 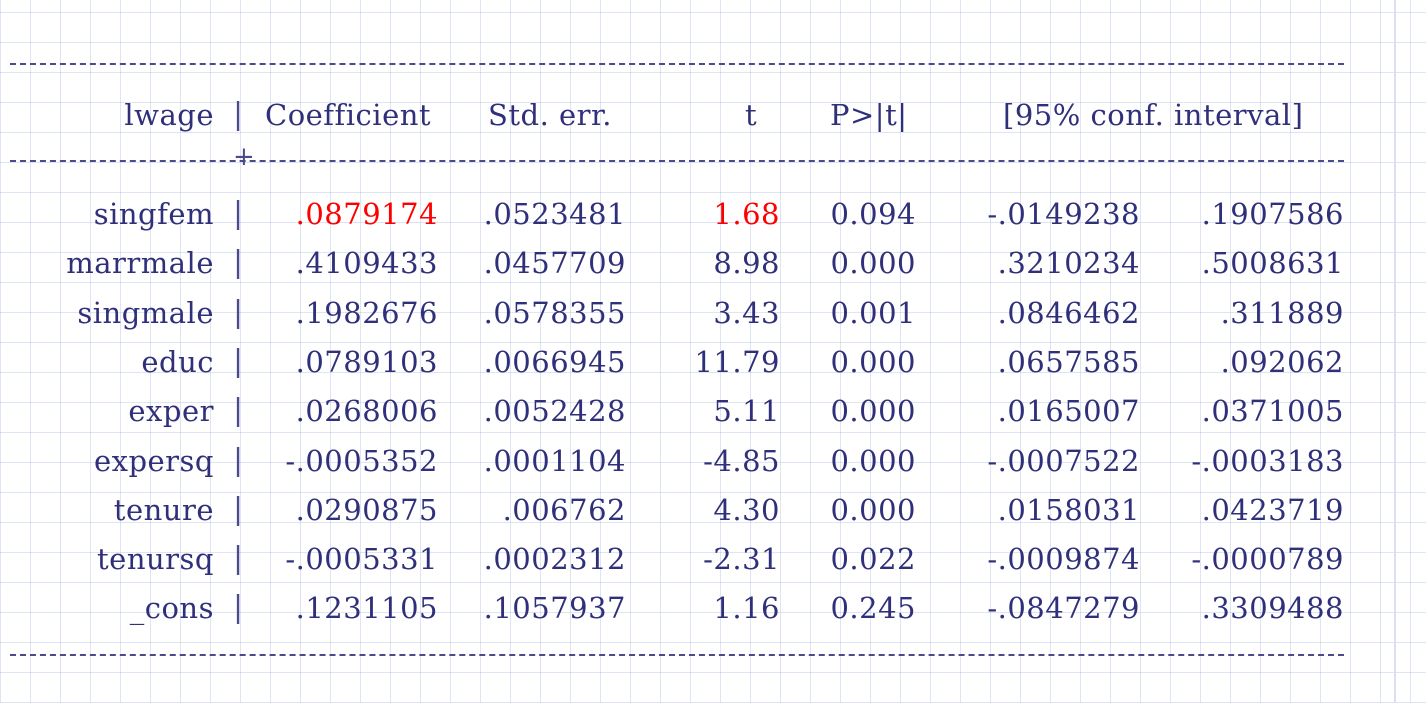 I want to click on cell-ci-upper: .092062, so click(x=1282, y=361).